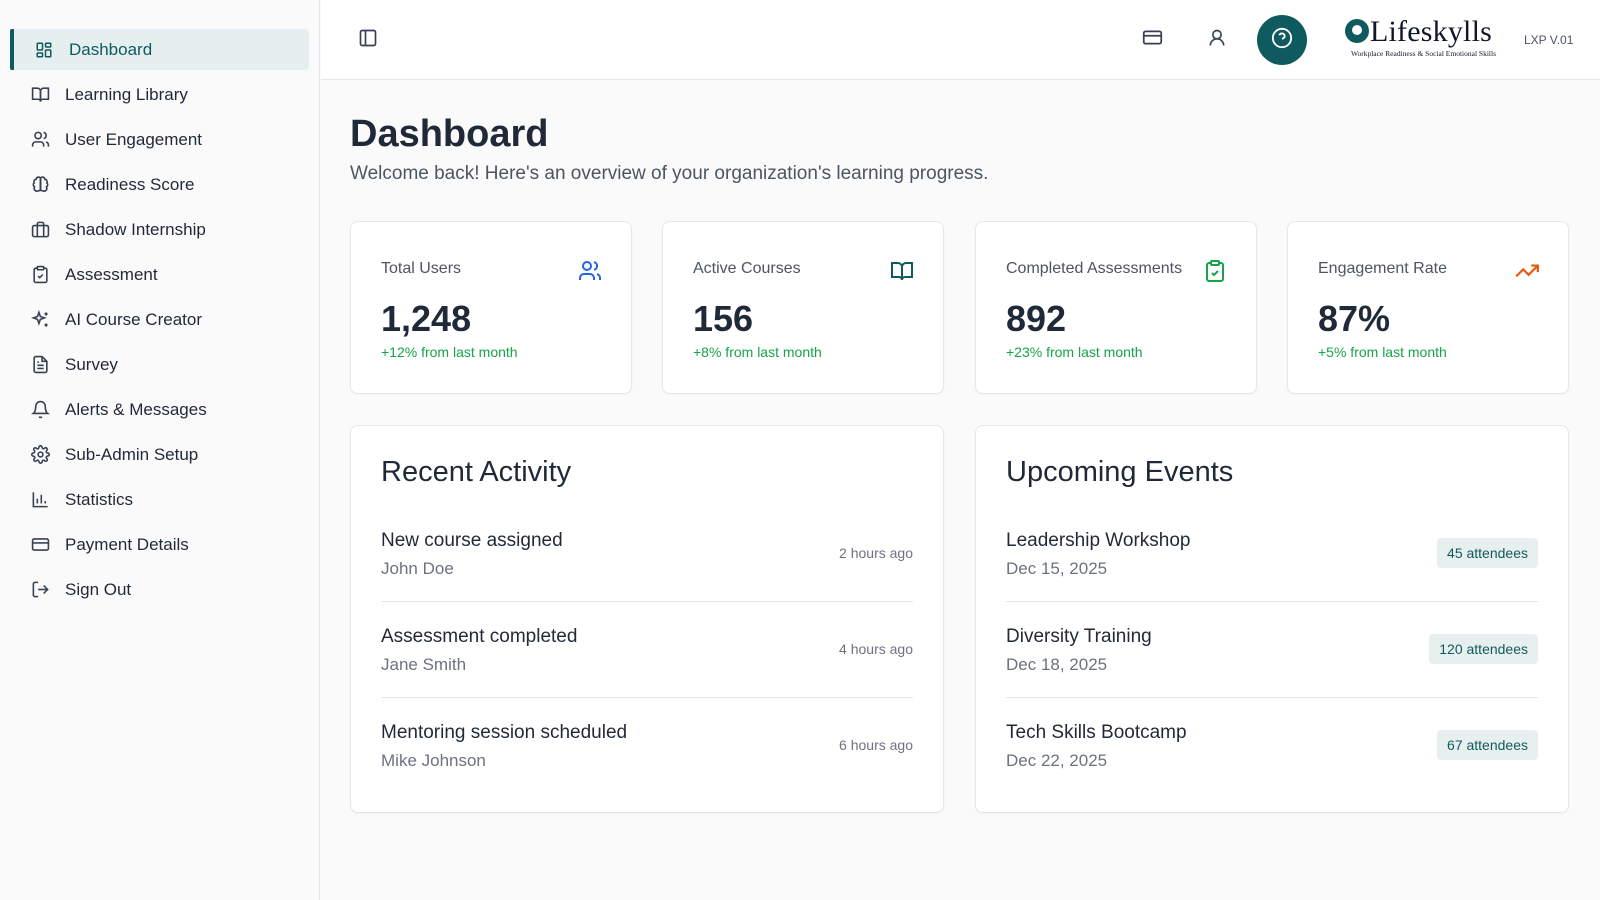 The image size is (1600, 900). I want to click on stat-change: +23% from last month, so click(1074, 352).